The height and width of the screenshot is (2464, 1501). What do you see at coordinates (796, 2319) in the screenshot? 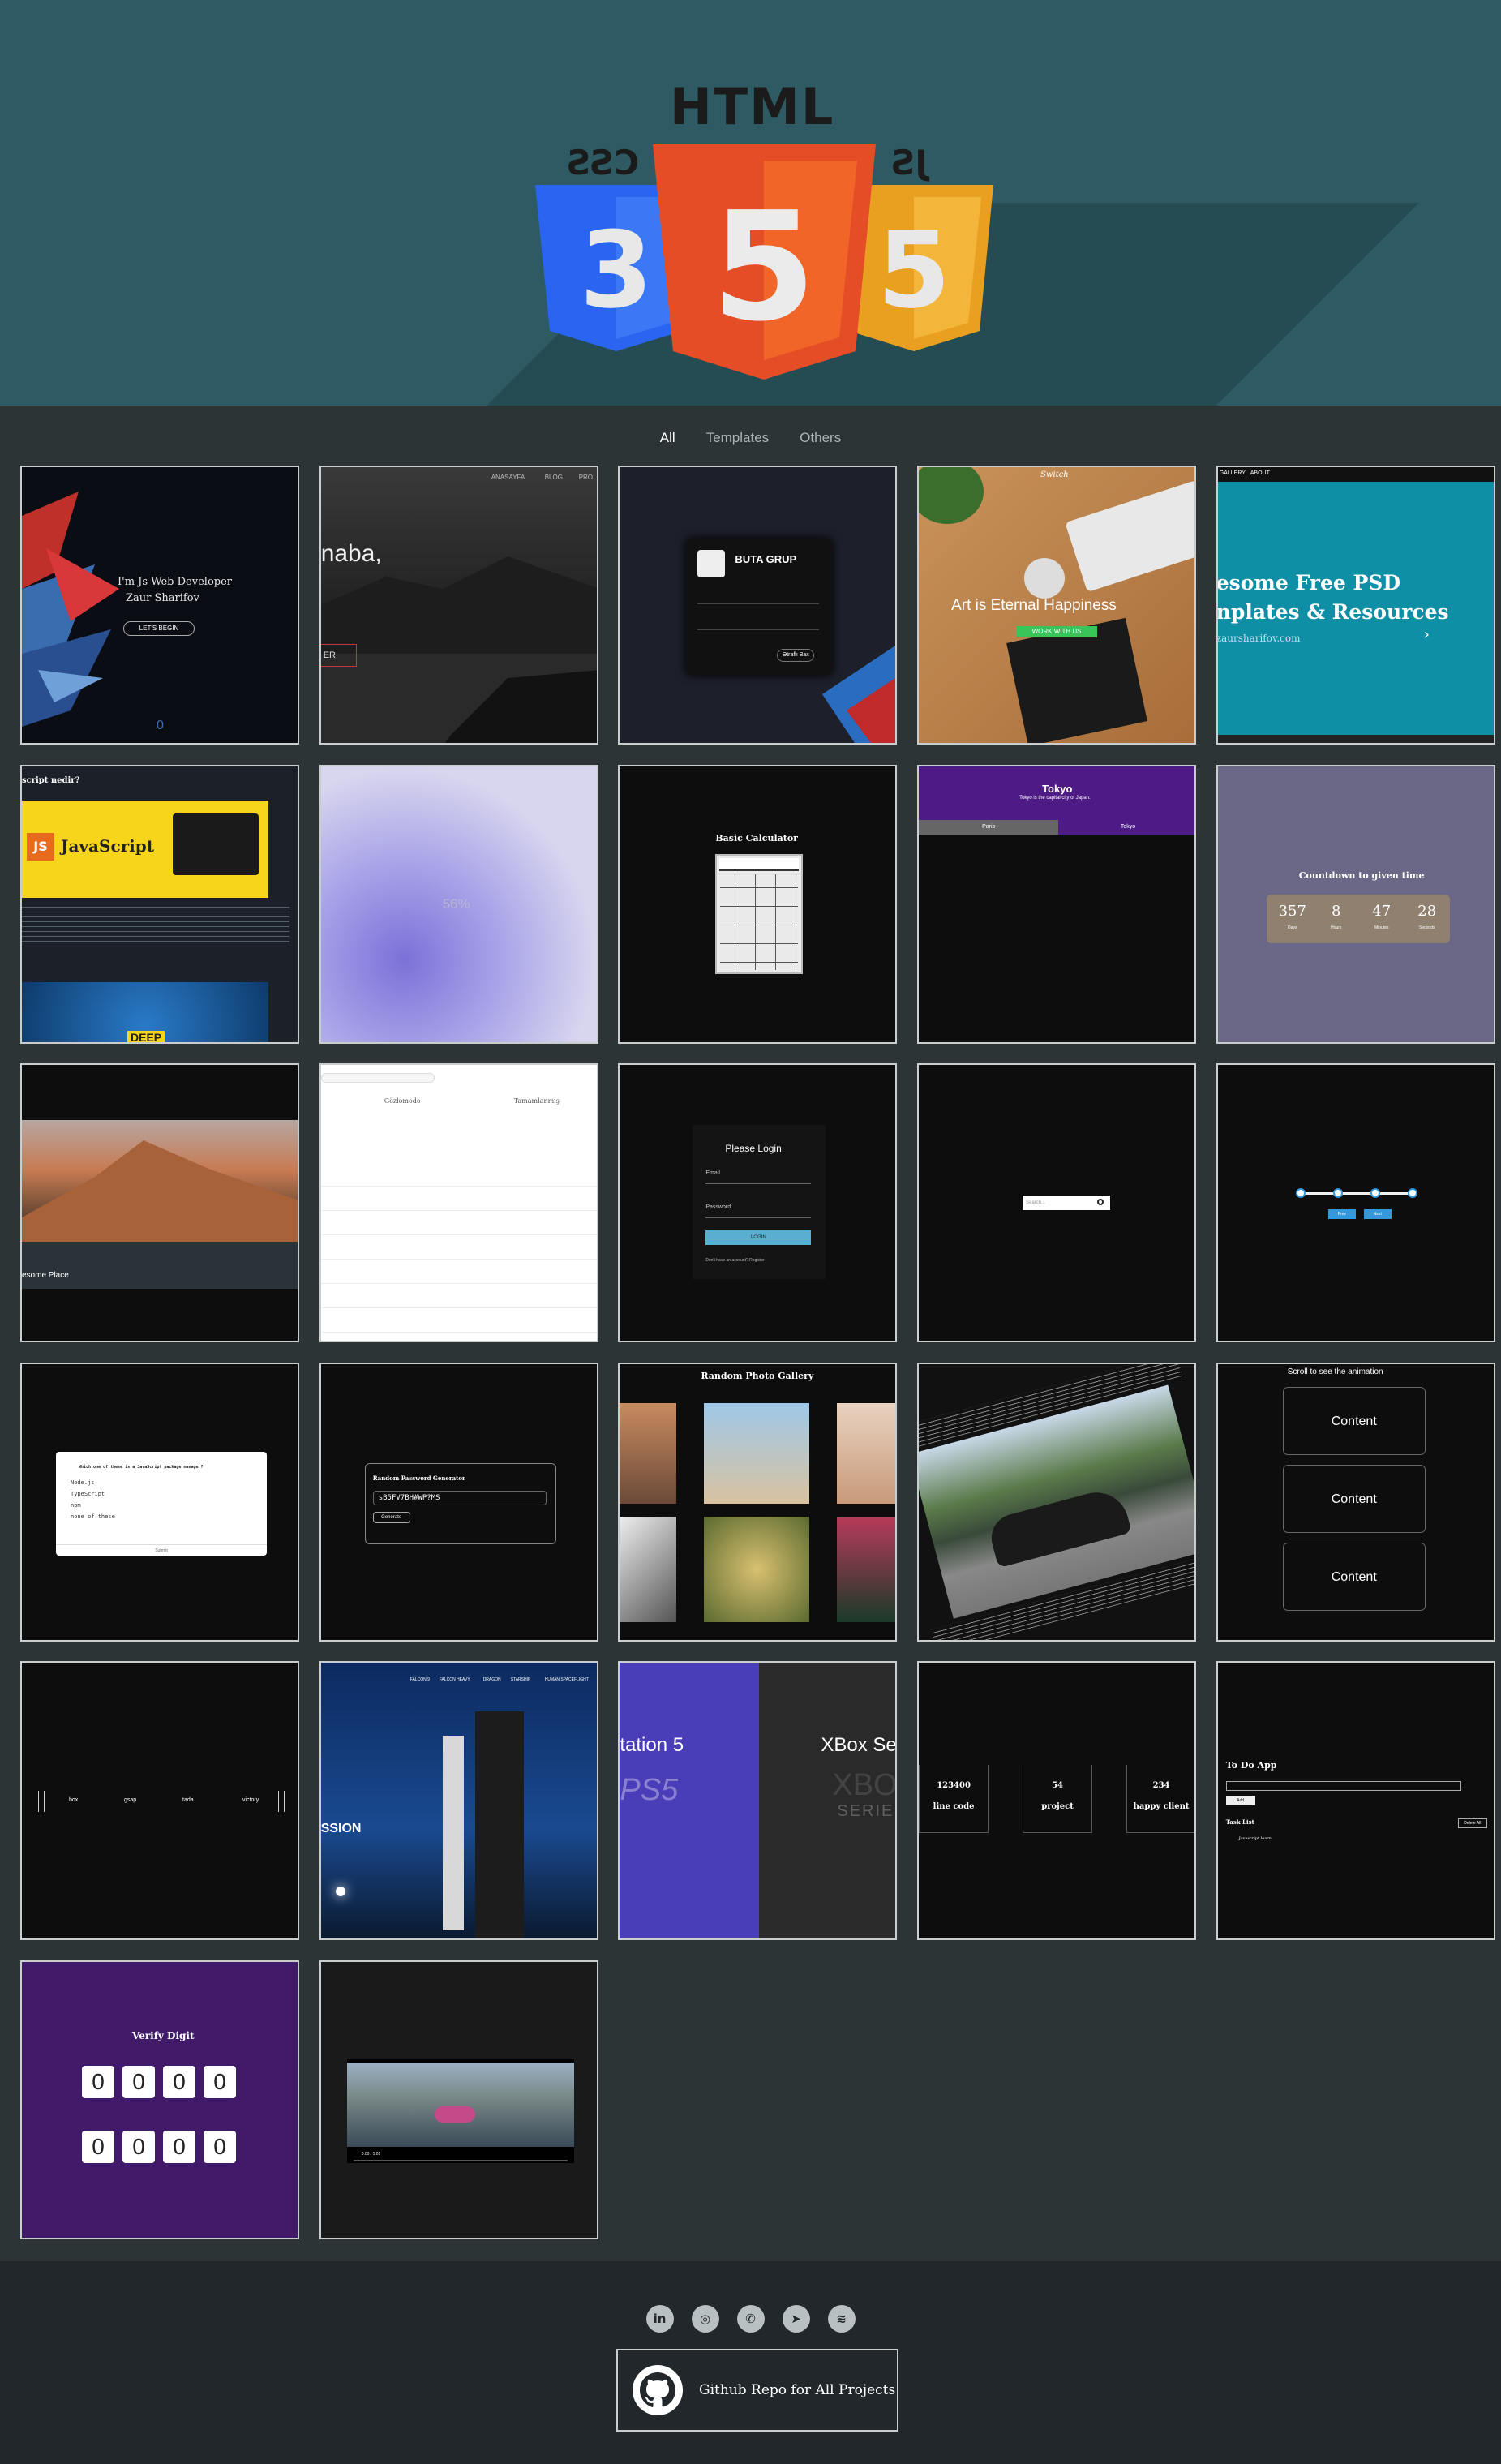
I see `telegram-icon: ➤` at bounding box center [796, 2319].